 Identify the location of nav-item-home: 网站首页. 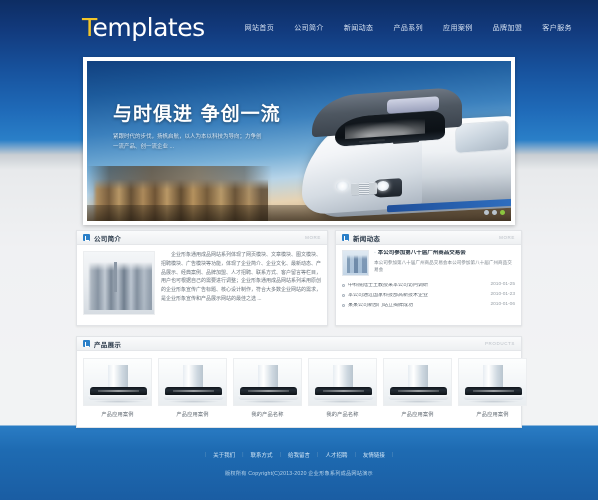
(260, 28).